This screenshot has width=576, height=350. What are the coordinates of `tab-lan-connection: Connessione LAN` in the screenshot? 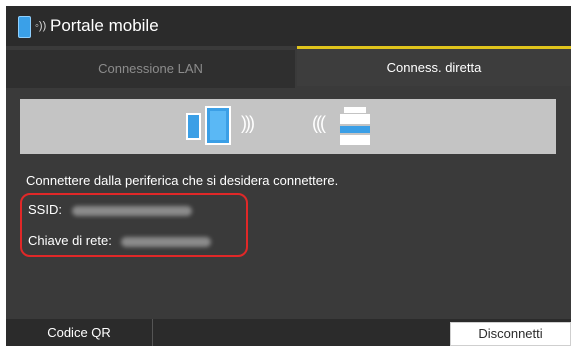 It's located at (150, 68).